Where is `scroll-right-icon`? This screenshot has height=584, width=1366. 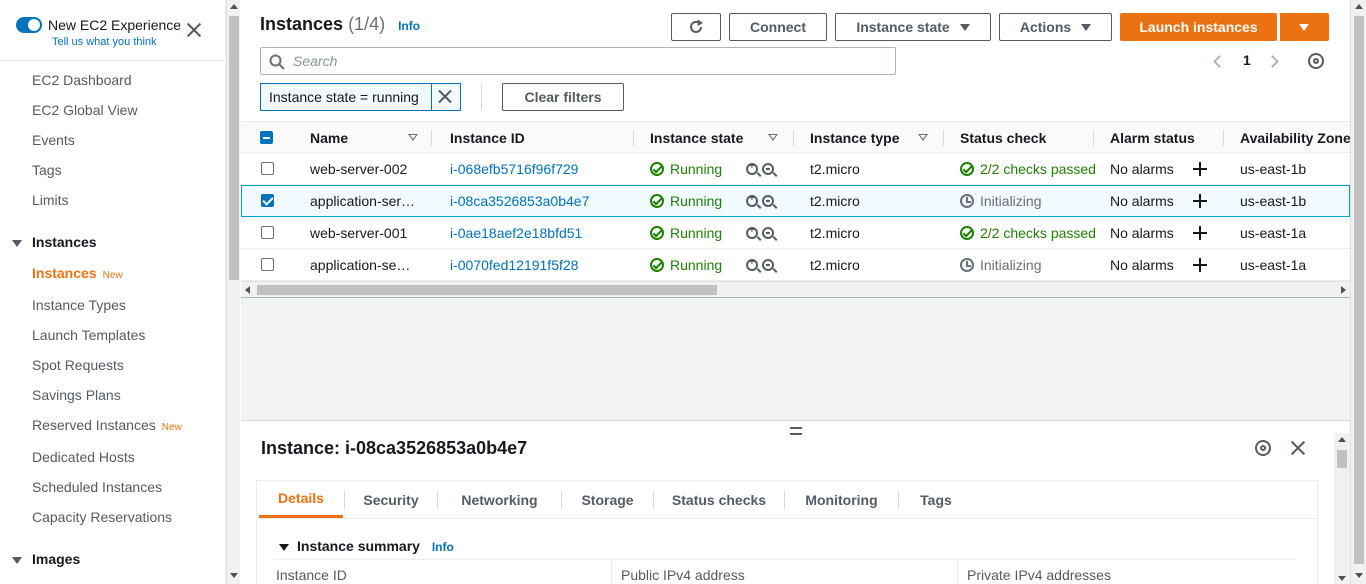 scroll-right-icon is located at coordinates (1343, 290).